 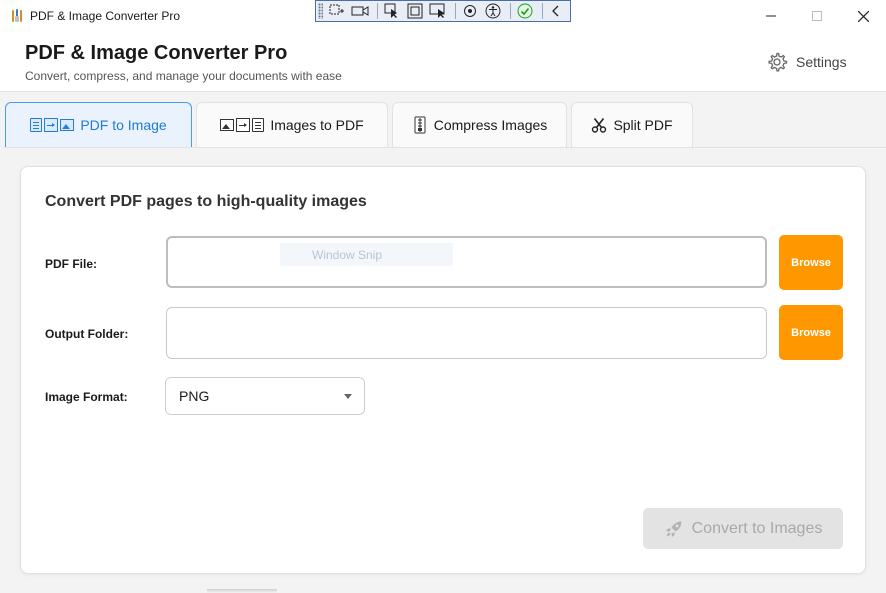 What do you see at coordinates (673, 529) in the screenshot?
I see `rocket-icon` at bounding box center [673, 529].